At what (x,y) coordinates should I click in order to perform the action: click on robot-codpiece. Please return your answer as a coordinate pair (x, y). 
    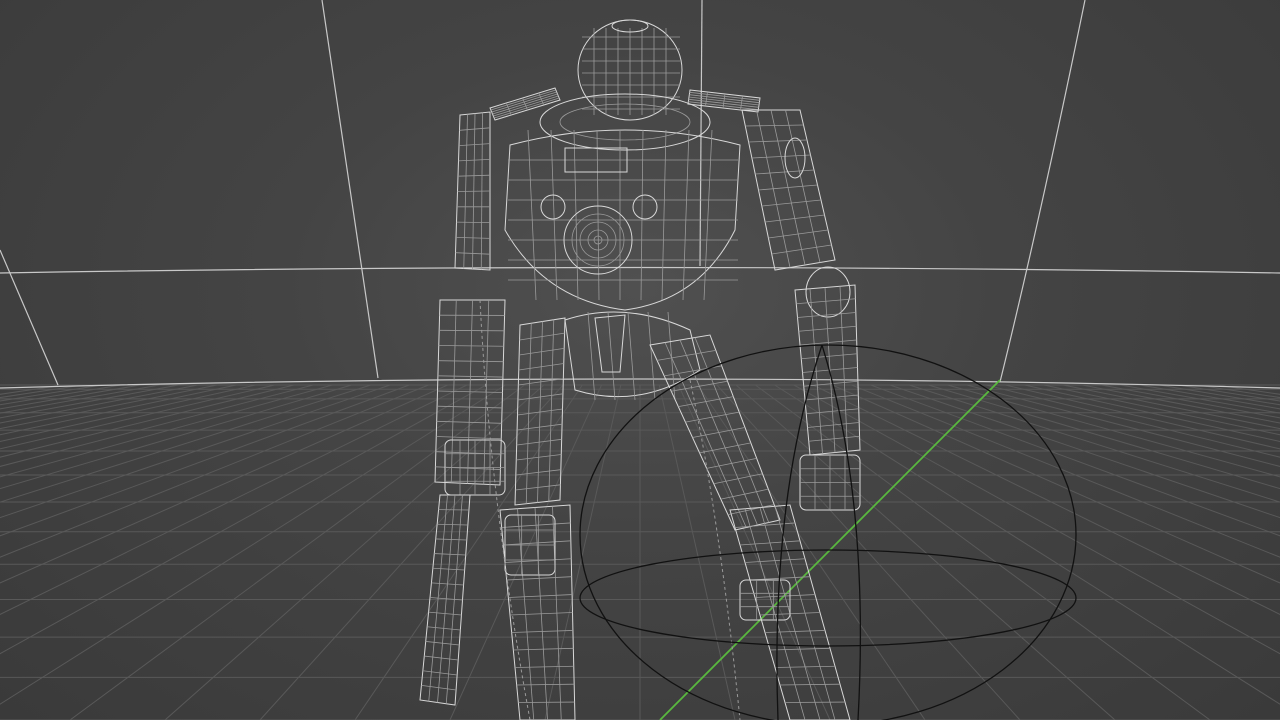
    Looking at the image, I should click on (610, 343).